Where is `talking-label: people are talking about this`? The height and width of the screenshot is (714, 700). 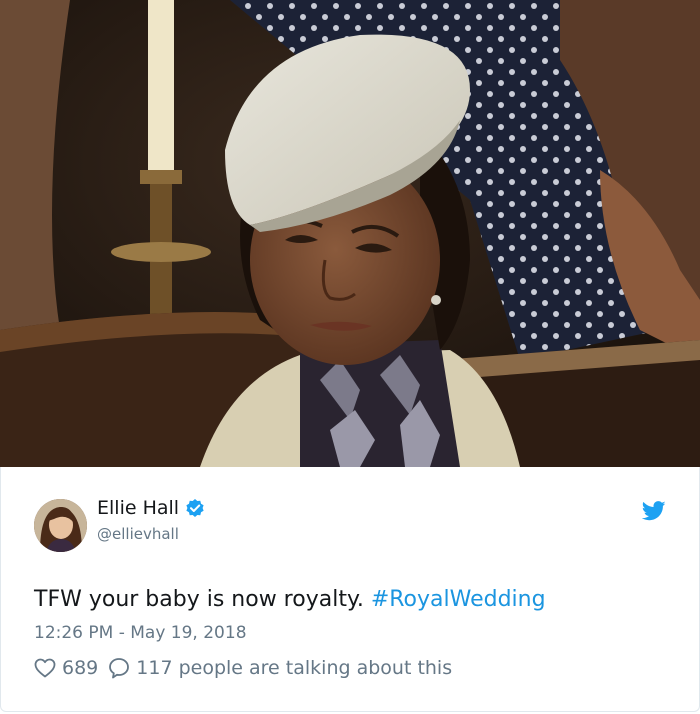 talking-label: people are talking about this is located at coordinates (315, 668).